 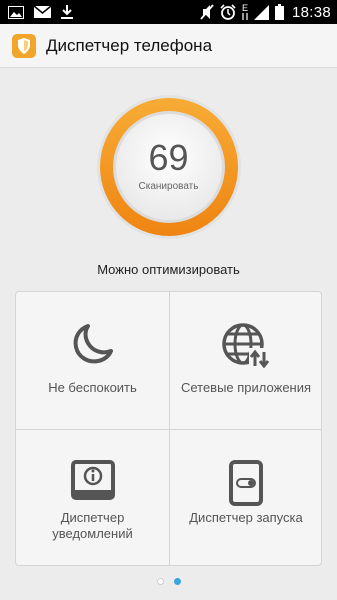 I want to click on tile-do-not-disturb: Не беспокоить, so click(x=92, y=360).